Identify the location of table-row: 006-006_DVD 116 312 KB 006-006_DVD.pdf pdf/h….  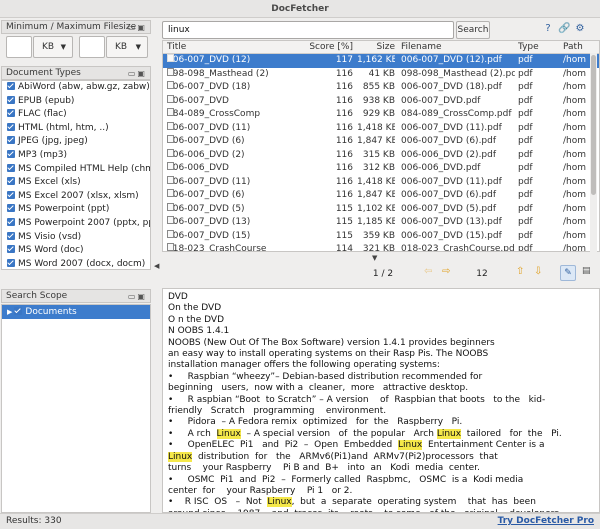
(381, 169).